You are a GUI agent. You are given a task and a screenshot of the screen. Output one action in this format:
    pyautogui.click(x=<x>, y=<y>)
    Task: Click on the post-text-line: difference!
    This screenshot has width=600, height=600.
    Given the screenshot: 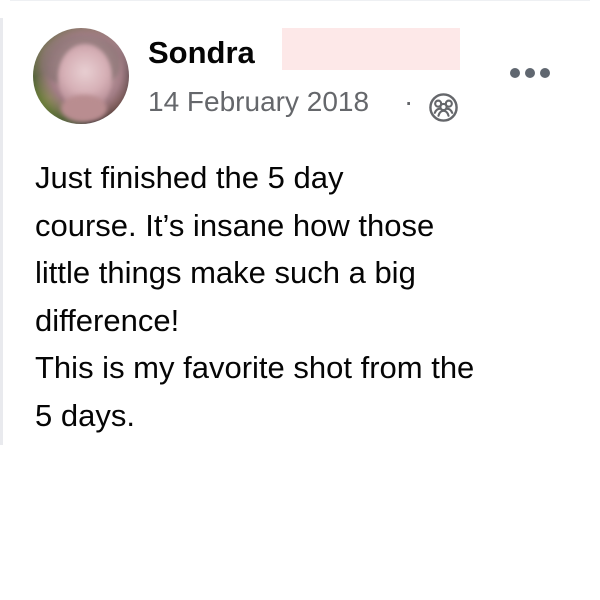 What is the action you would take?
    pyautogui.click(x=107, y=320)
    